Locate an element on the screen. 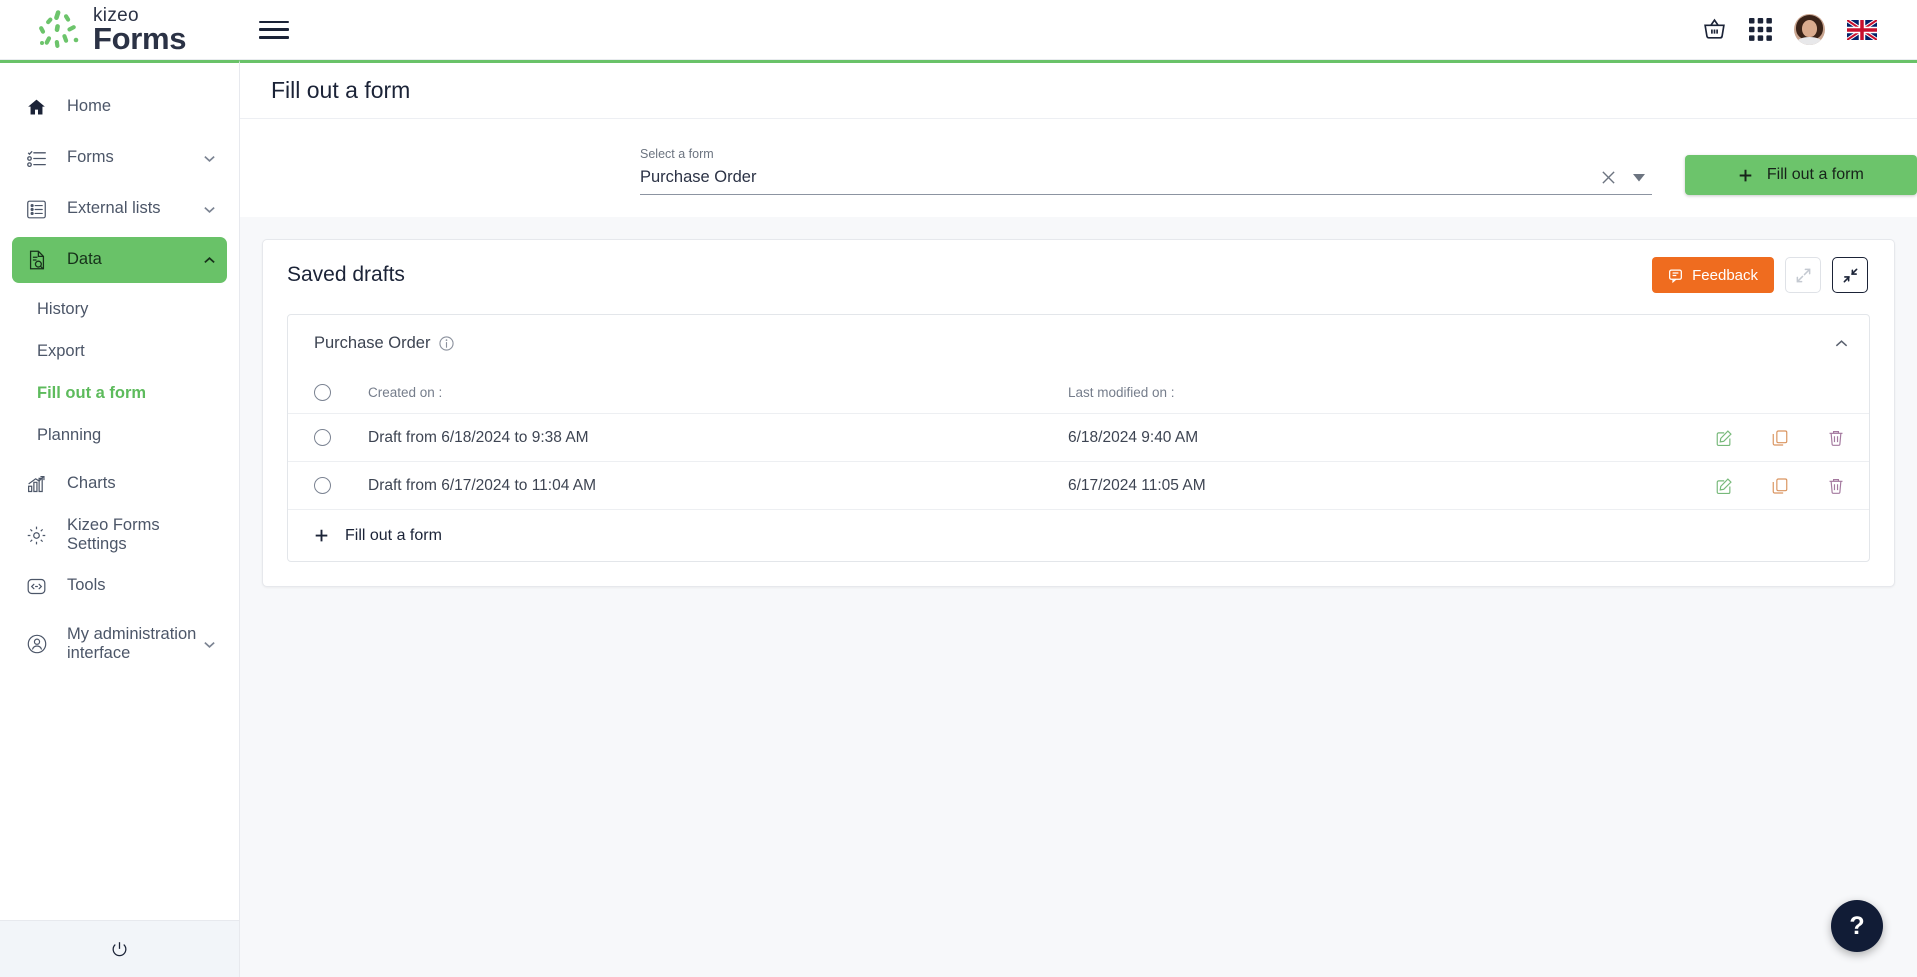  sidebar-item-external-lists: External lists is located at coordinates (119, 209).